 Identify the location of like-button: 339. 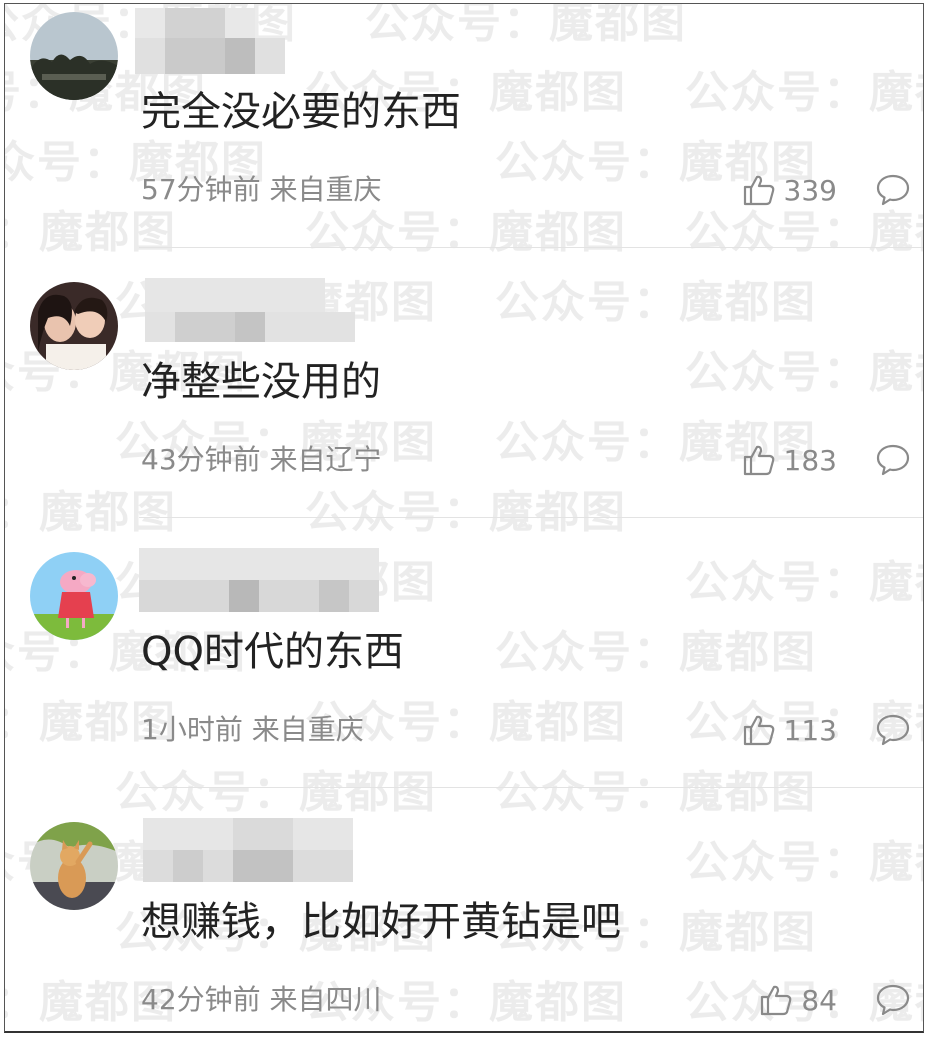
(789, 190).